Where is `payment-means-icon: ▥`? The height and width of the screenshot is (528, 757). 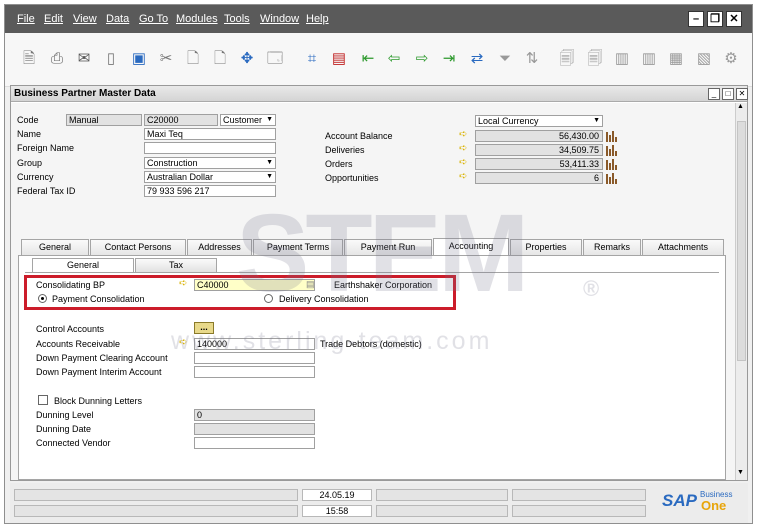 payment-means-icon: ▥ is located at coordinates (649, 59).